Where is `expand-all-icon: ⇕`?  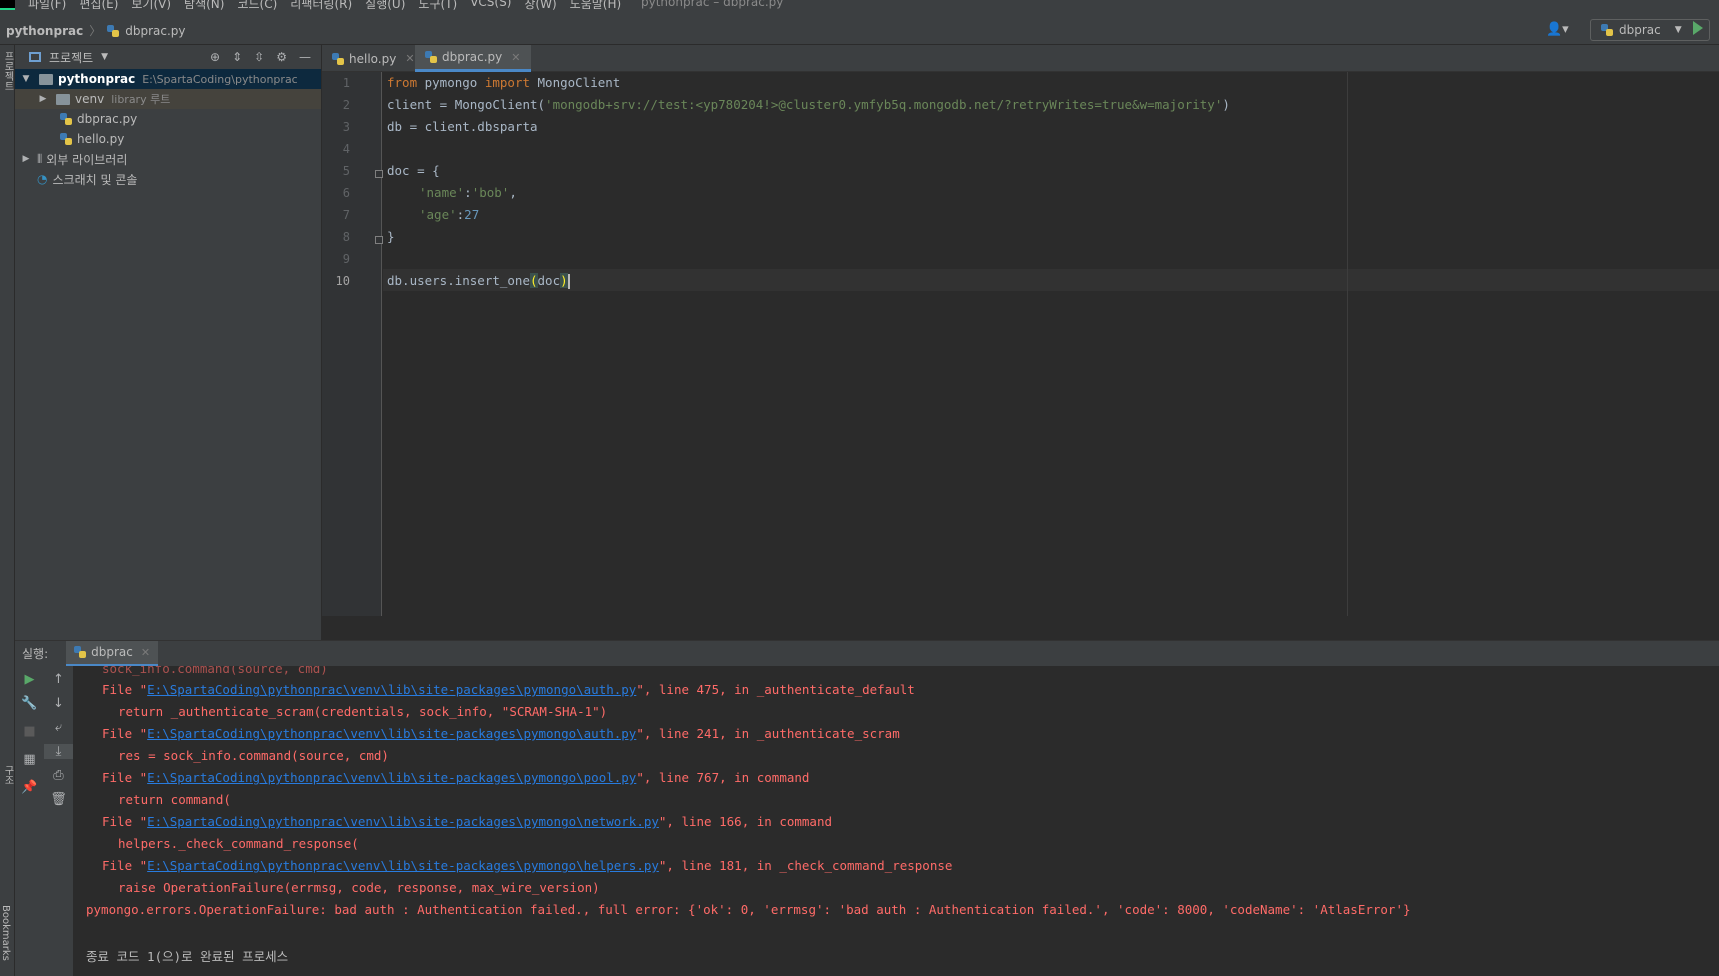 expand-all-icon: ⇕ is located at coordinates (237, 57).